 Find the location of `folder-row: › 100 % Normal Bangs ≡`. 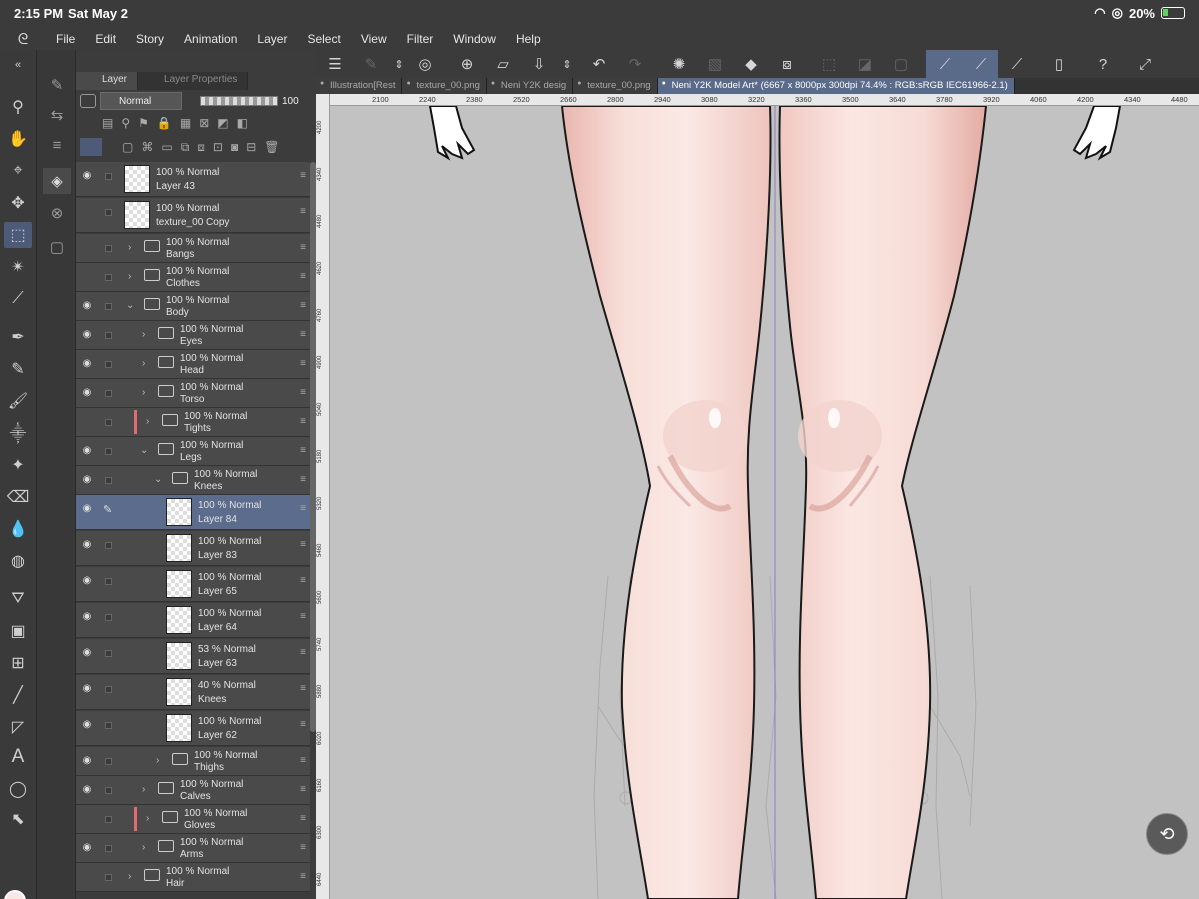

folder-row: › 100 % Normal Bangs ≡ is located at coordinates (193, 248).